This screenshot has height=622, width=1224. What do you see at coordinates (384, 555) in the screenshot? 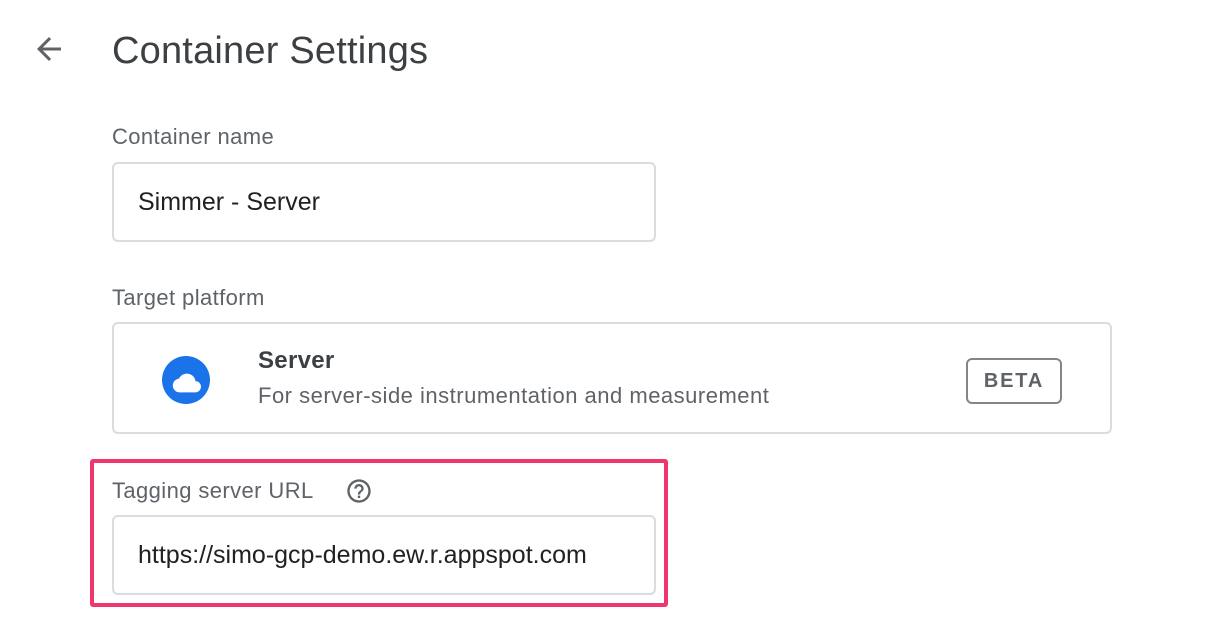
I see `tagging-server-url-input: https://simo-gcp-demo.ew.r.appspot.com` at bounding box center [384, 555].